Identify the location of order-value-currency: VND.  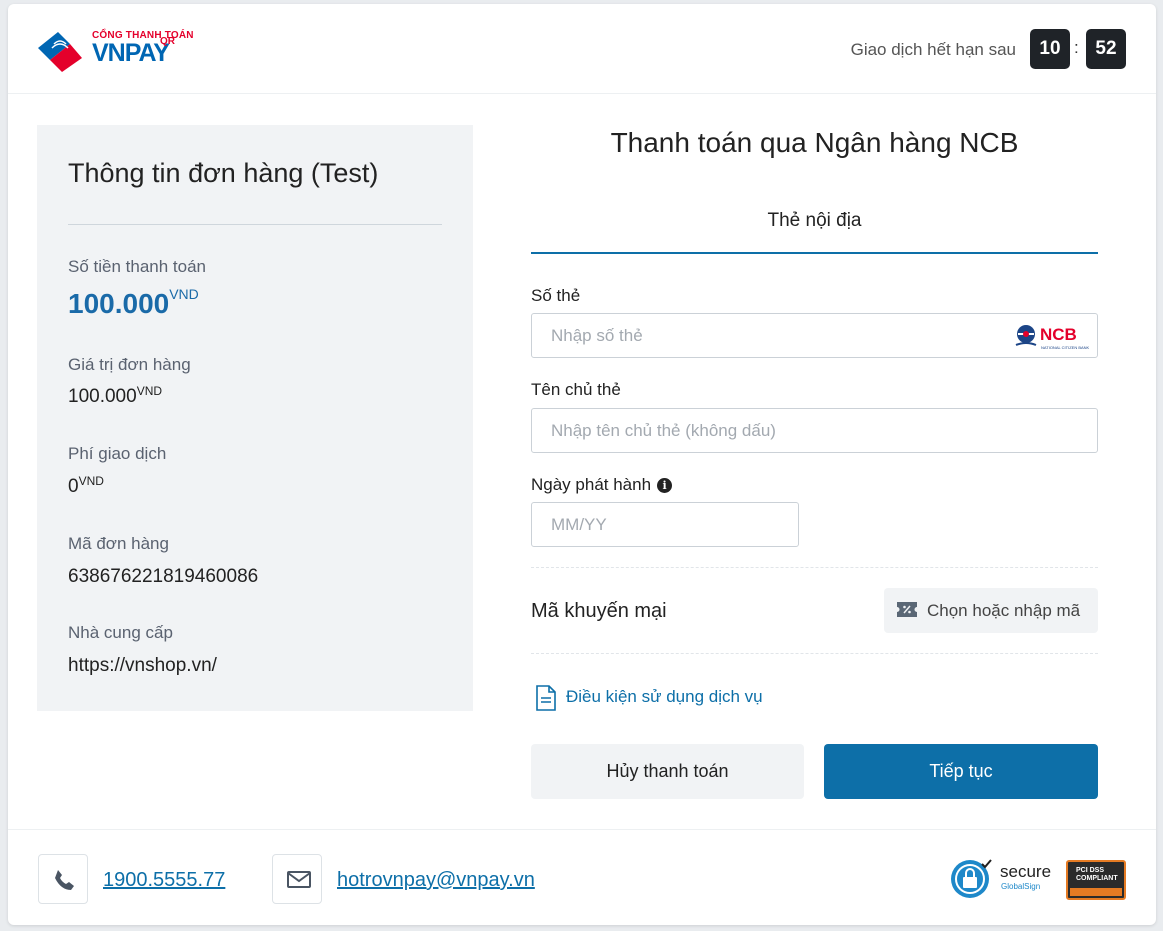
(149, 391).